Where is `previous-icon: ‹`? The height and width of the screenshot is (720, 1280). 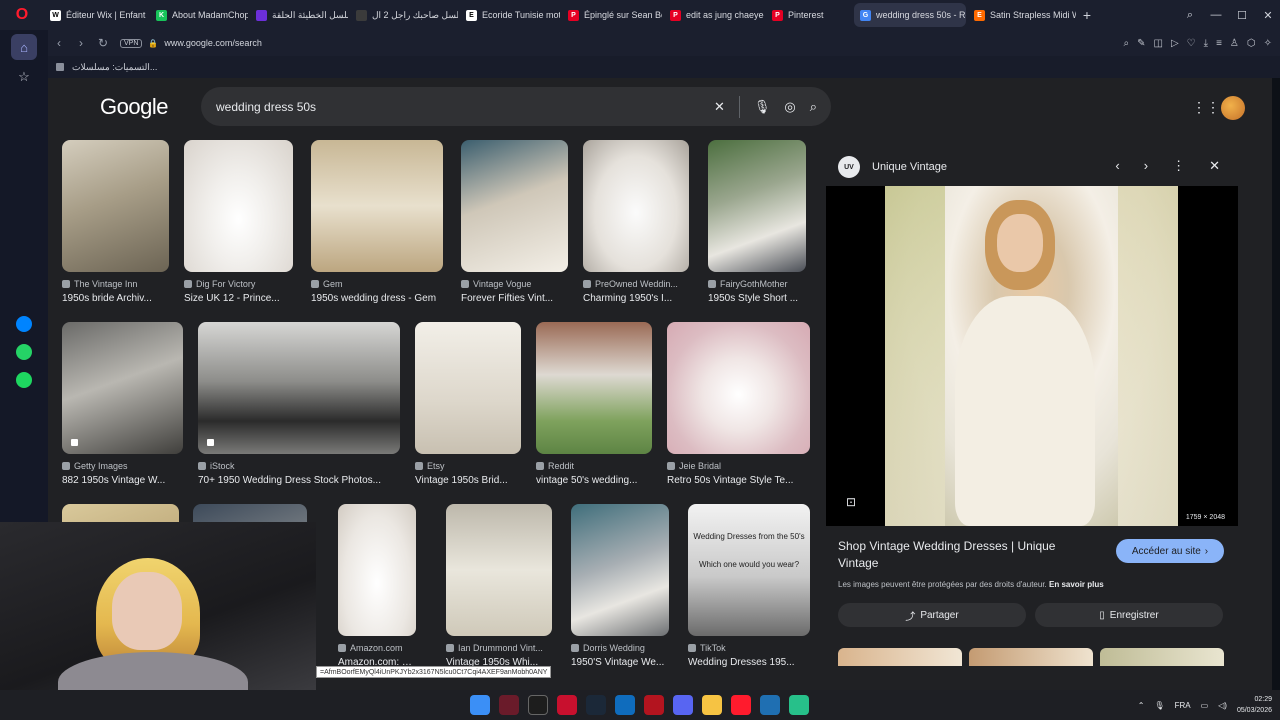
previous-icon: ‹ is located at coordinates (1117, 166).